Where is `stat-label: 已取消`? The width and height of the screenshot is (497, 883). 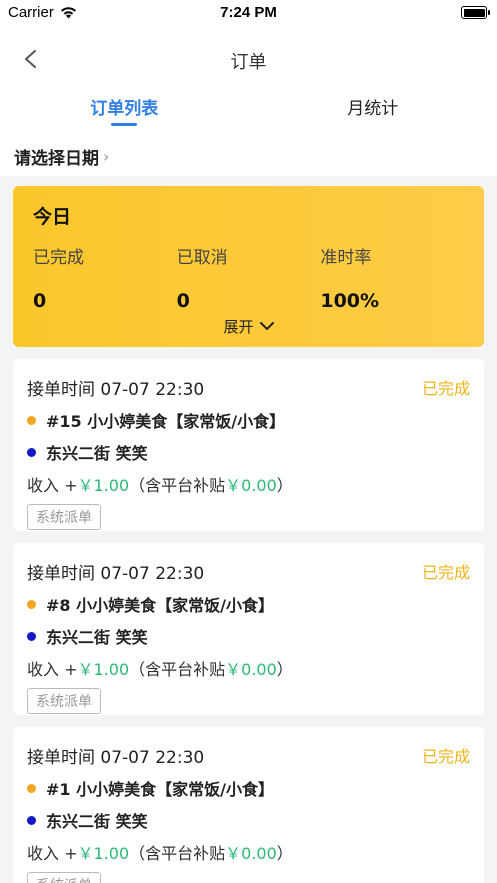 stat-label: 已取消 is located at coordinates (202, 258).